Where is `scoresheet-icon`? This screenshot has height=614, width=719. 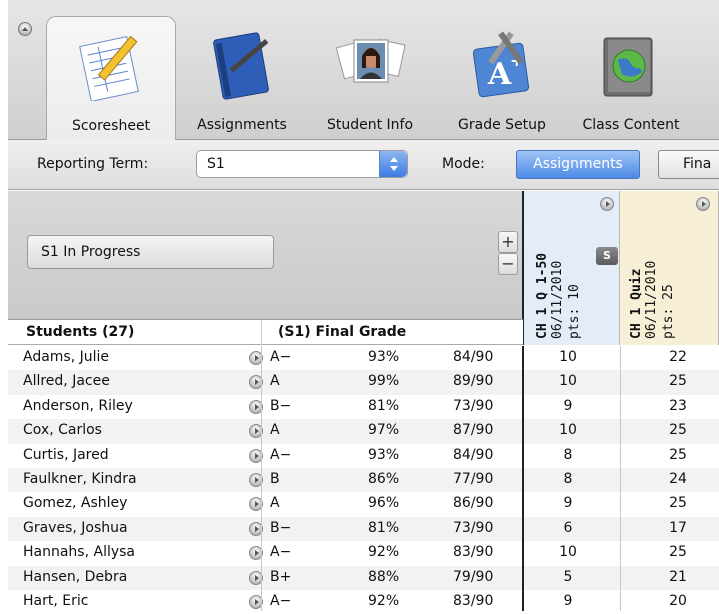
scoresheet-icon is located at coordinates (109, 68).